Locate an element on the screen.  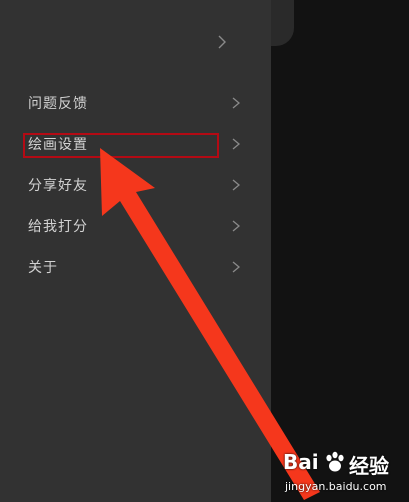
menu-item-label: 分享好友 is located at coordinates (58, 186).